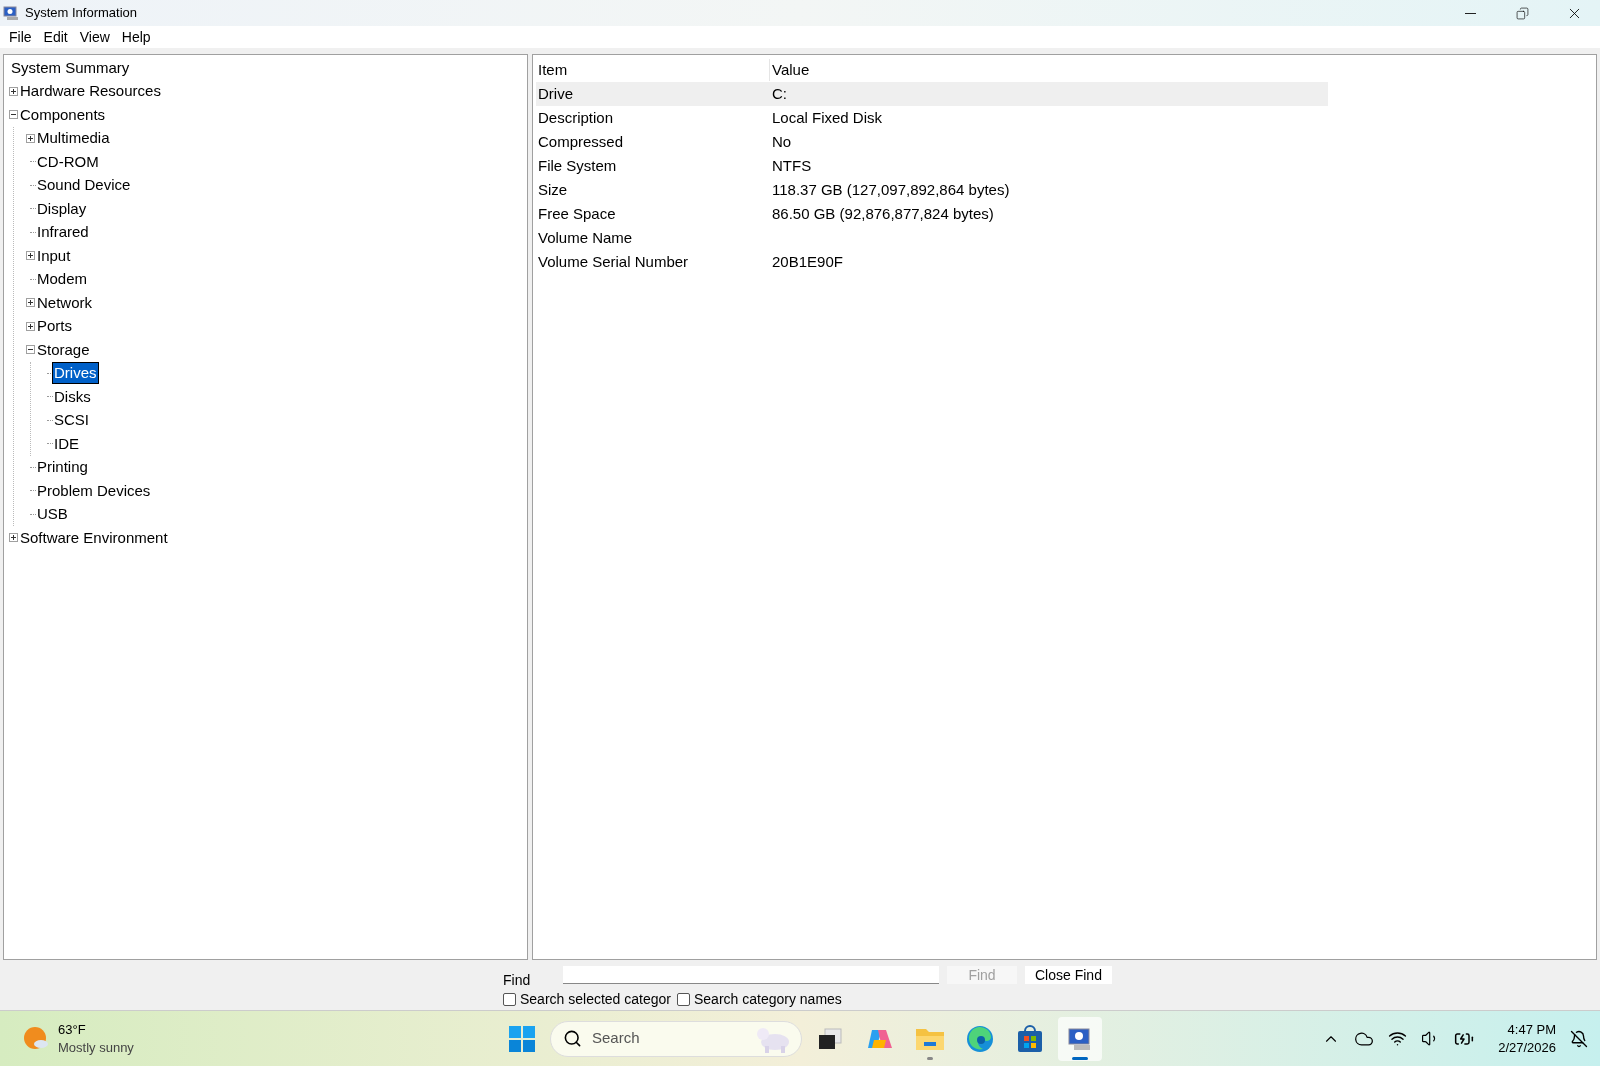  Describe the element at coordinates (73, 138) in the screenshot. I see `tree-item: Multimedia` at that location.